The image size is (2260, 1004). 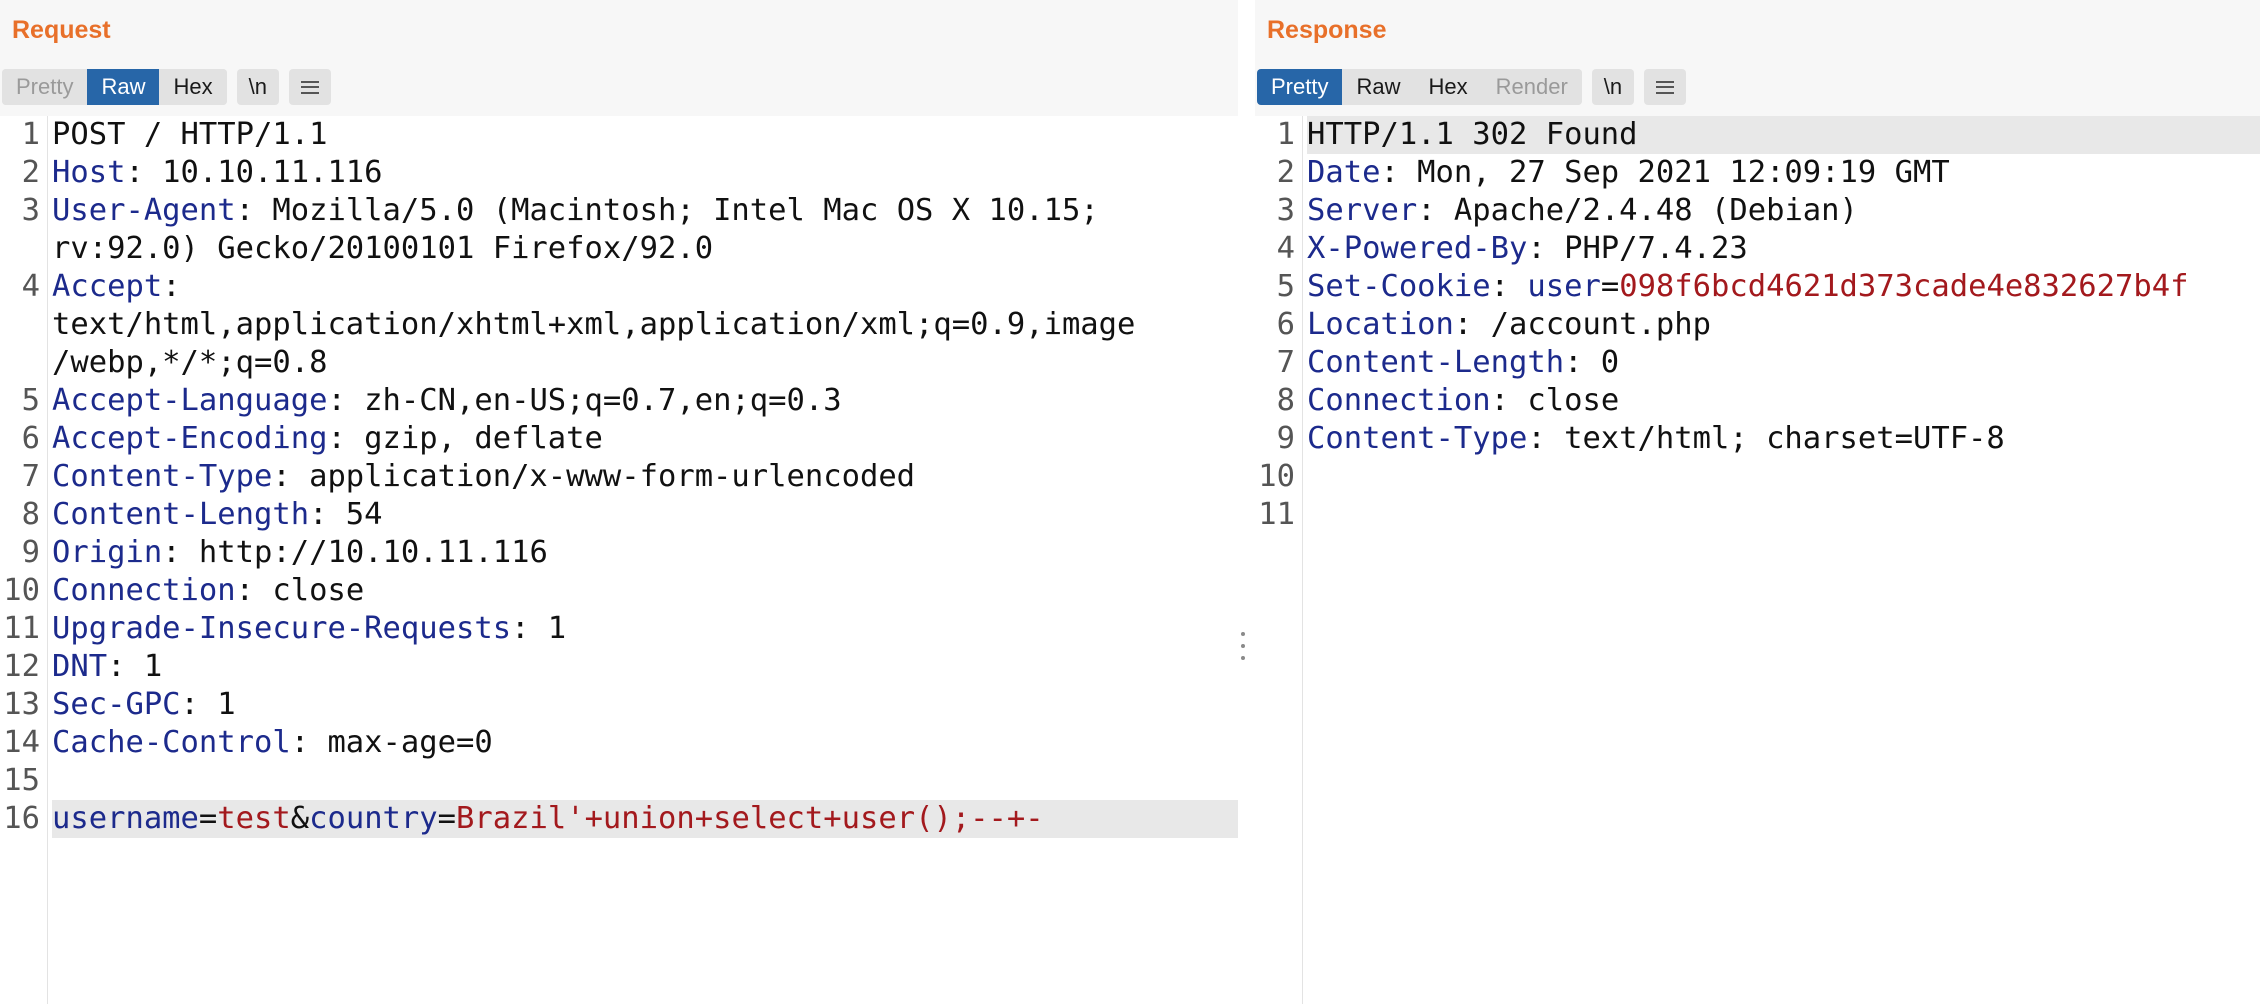 I want to click on request-line-number: 15, so click(x=21, y=780).